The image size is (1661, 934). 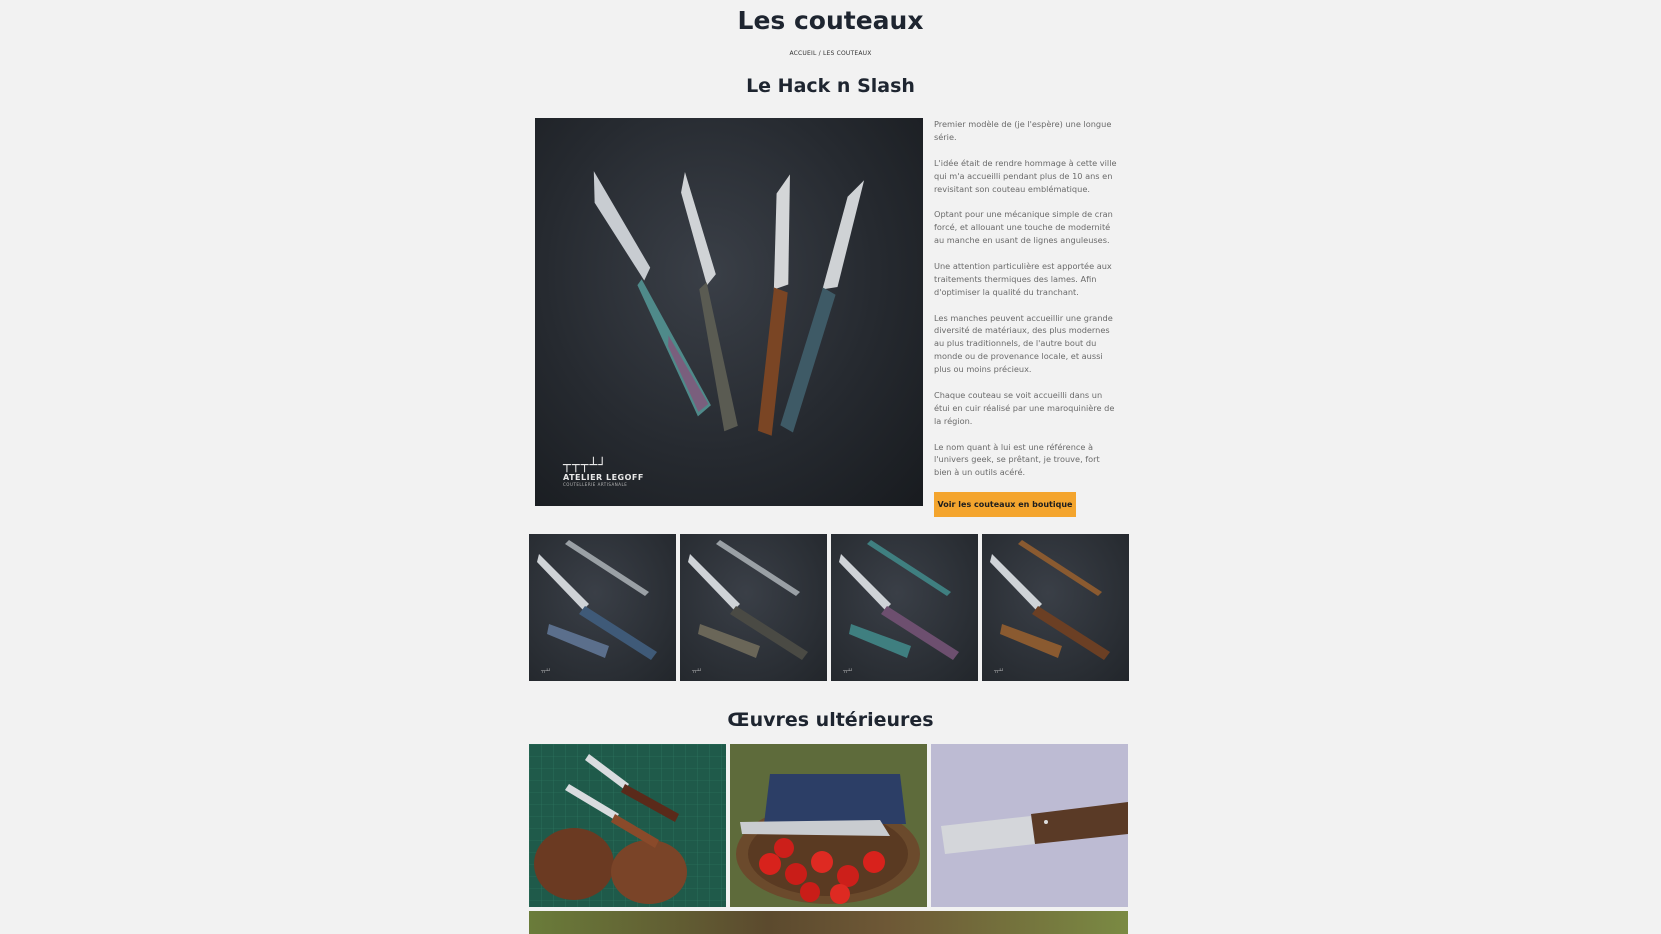 I want to click on later-work-image-4-partial, so click(x=828, y=922).